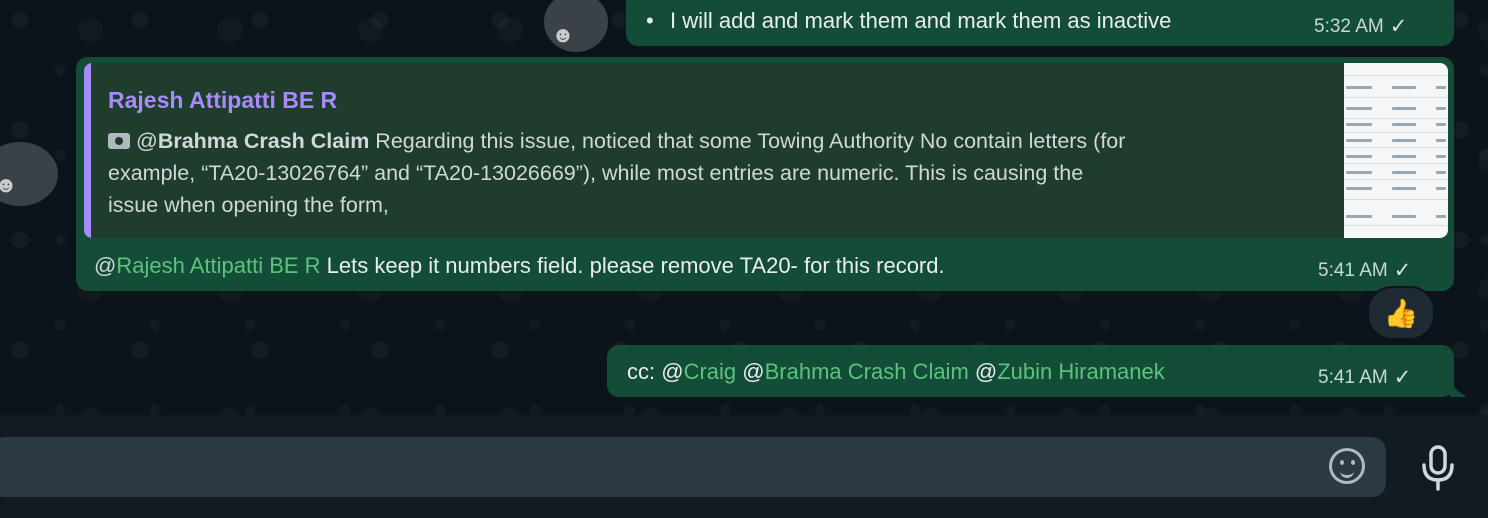 Image resolution: width=1488 pixels, height=518 pixels. I want to click on thumbs-up-icon: 👍, so click(1401, 313).